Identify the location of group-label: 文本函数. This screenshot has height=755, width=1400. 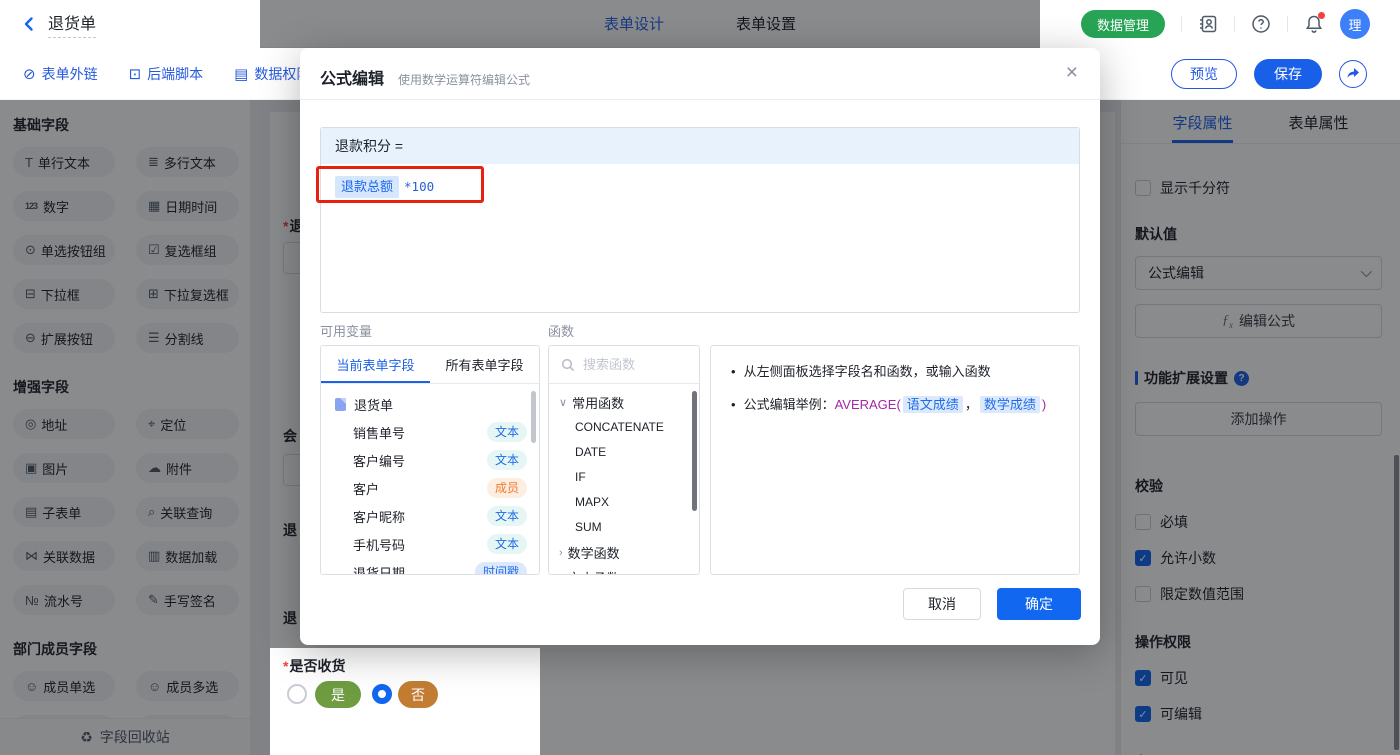
(594, 571).